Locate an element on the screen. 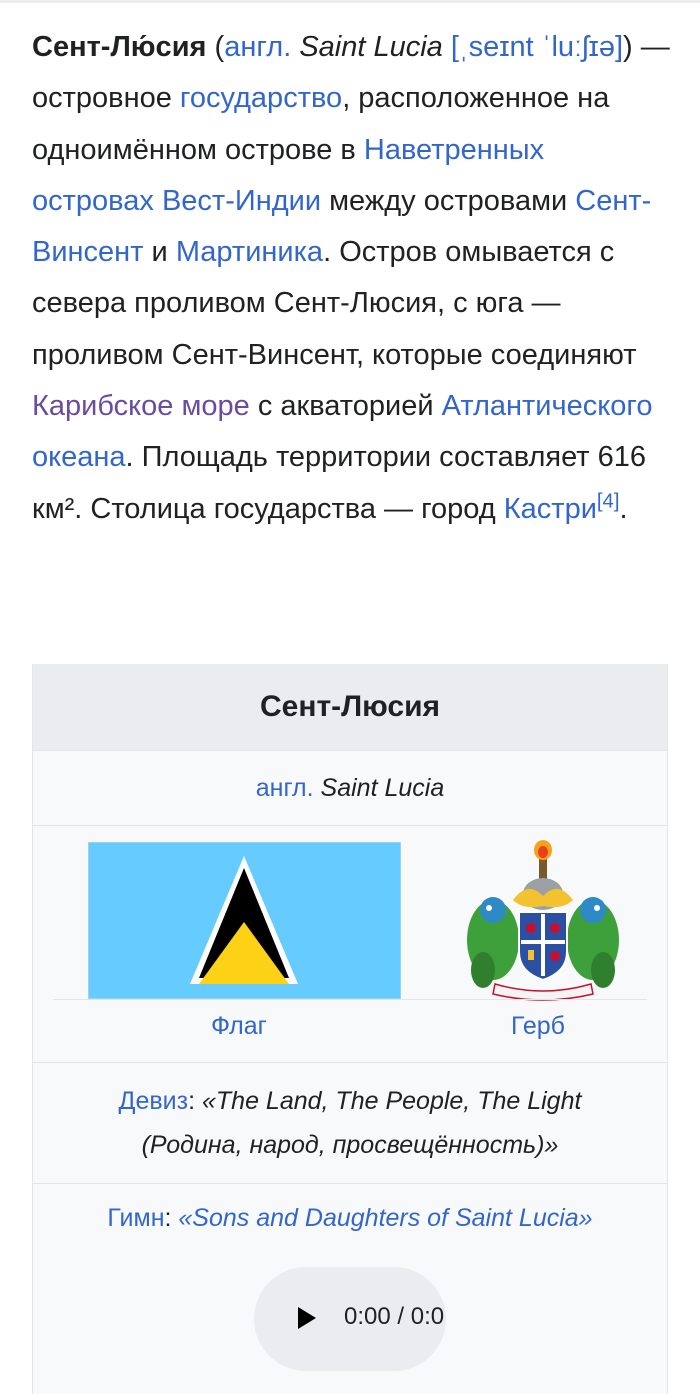 This screenshot has height=1394, width=700. ipa-link: [ˌseɪnt ˈluːʃɪə] is located at coordinates (537, 47).